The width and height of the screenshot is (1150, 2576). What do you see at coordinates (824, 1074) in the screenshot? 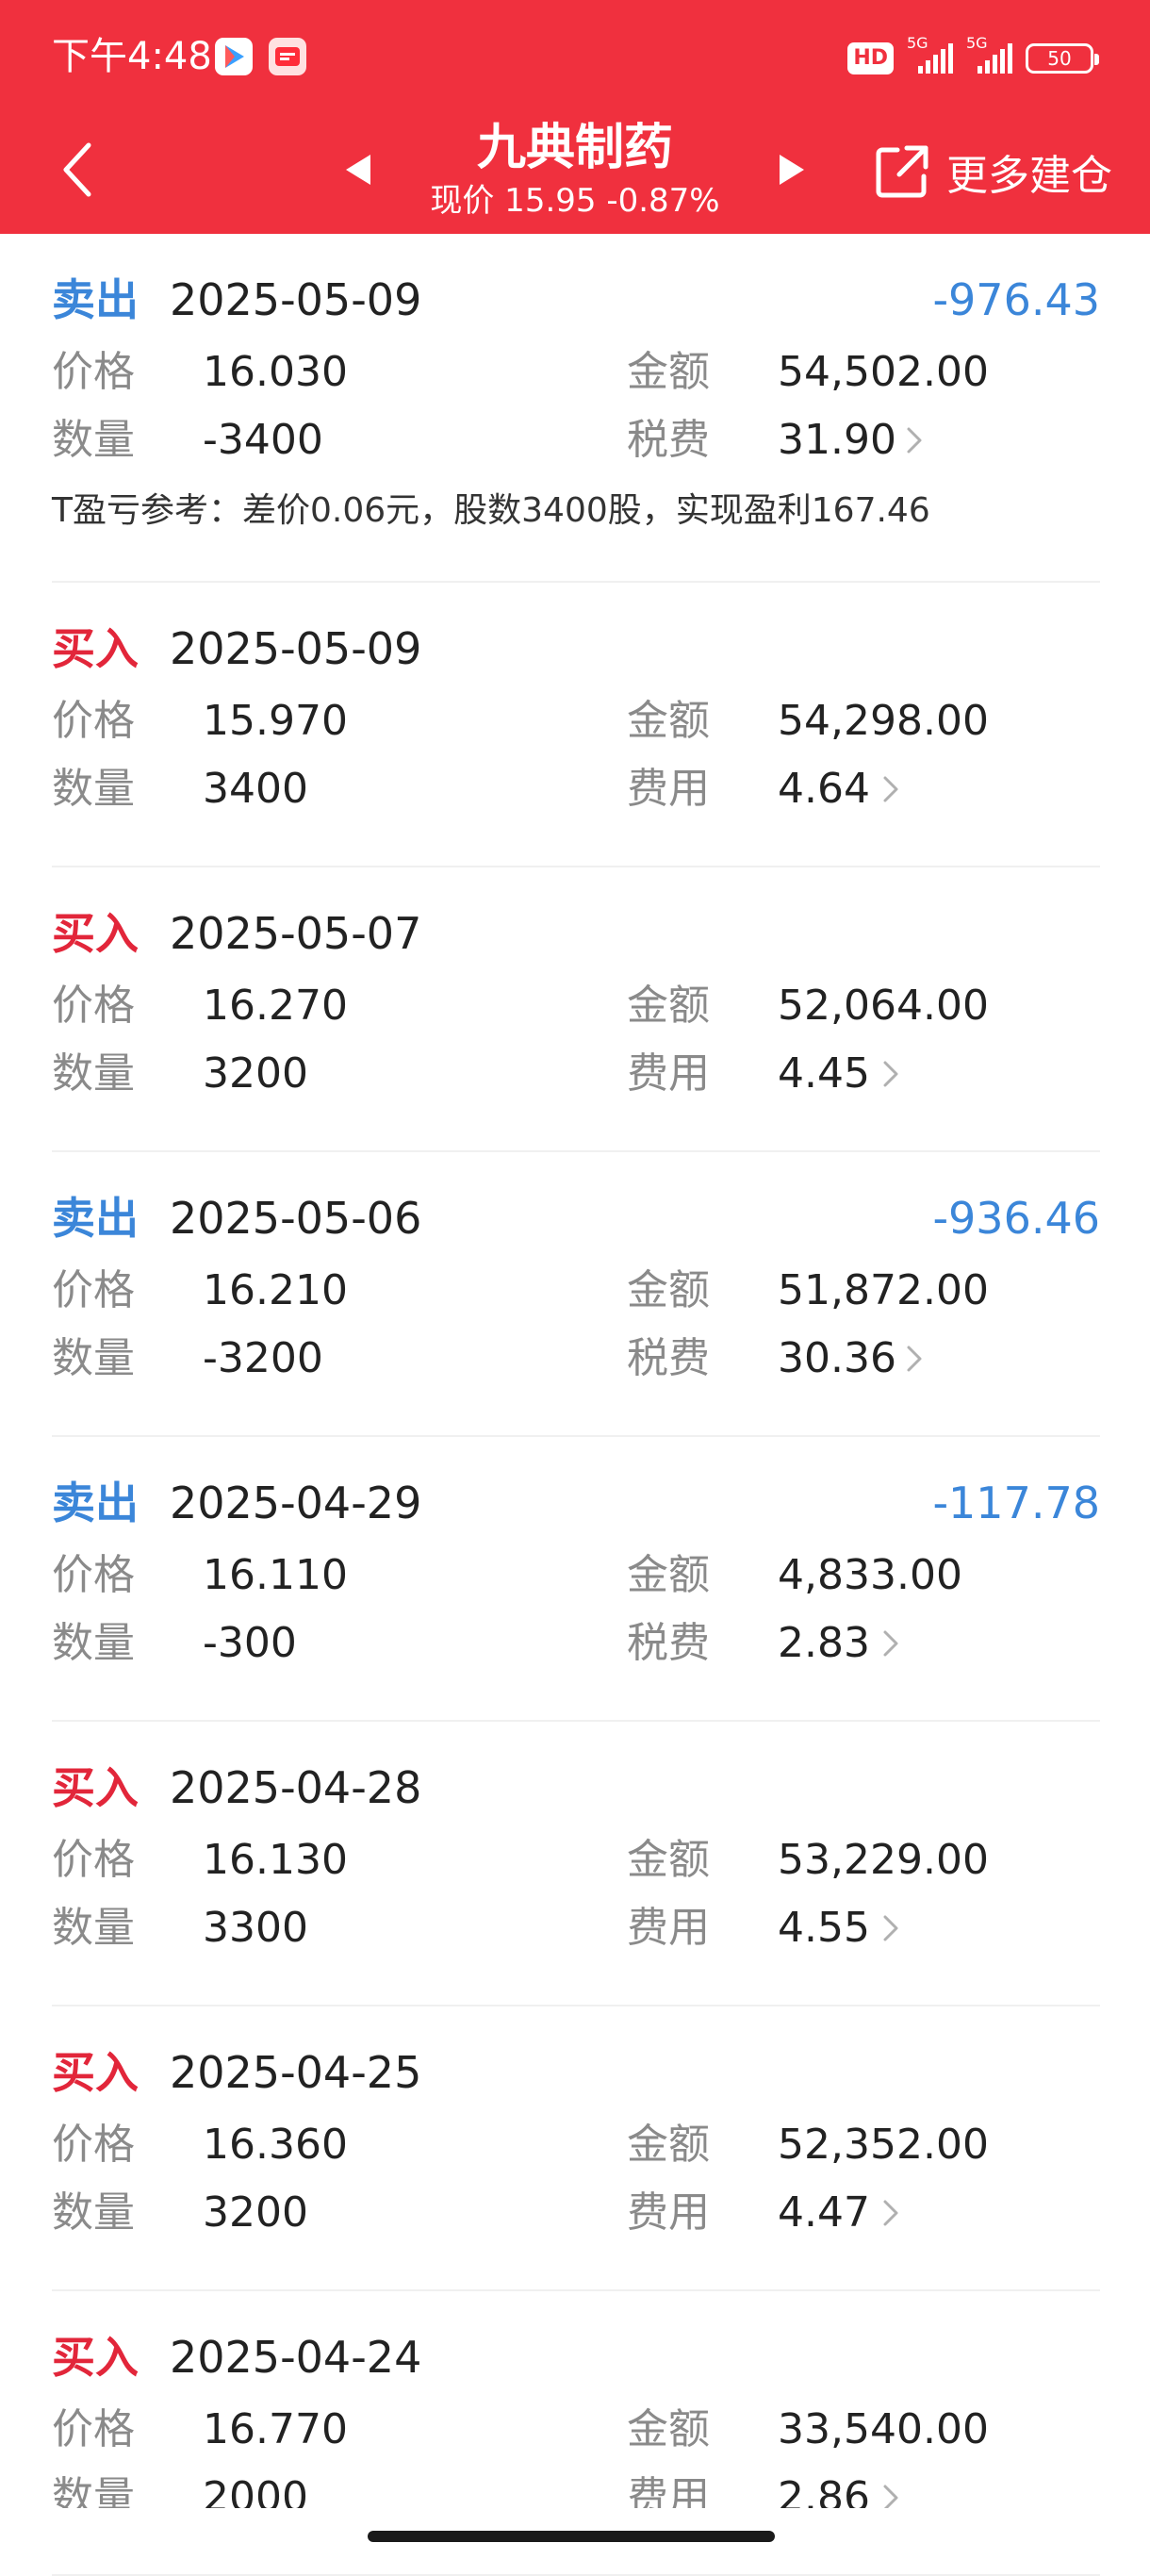
I see `fee-value: 4.45` at bounding box center [824, 1074].